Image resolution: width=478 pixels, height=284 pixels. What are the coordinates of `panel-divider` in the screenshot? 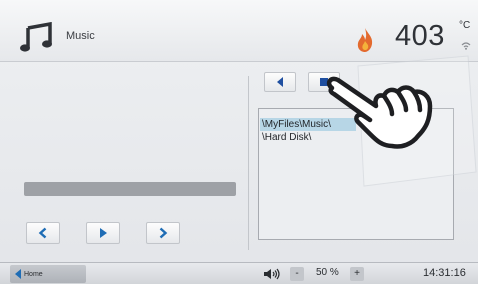 It's located at (248, 163).